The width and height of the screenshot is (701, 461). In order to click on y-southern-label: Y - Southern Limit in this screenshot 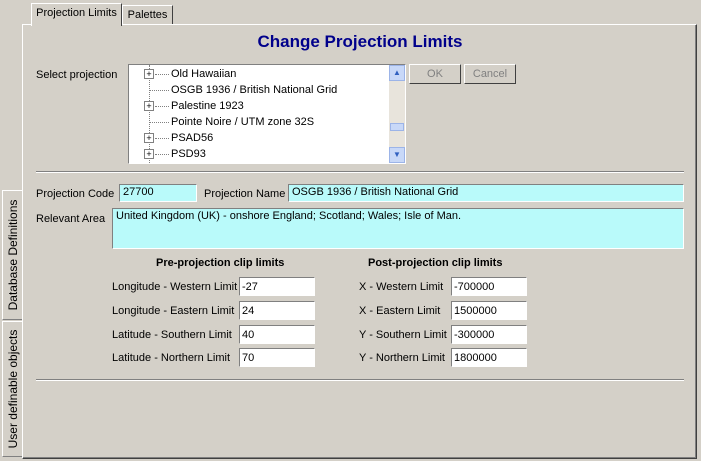, I will do `click(403, 335)`.